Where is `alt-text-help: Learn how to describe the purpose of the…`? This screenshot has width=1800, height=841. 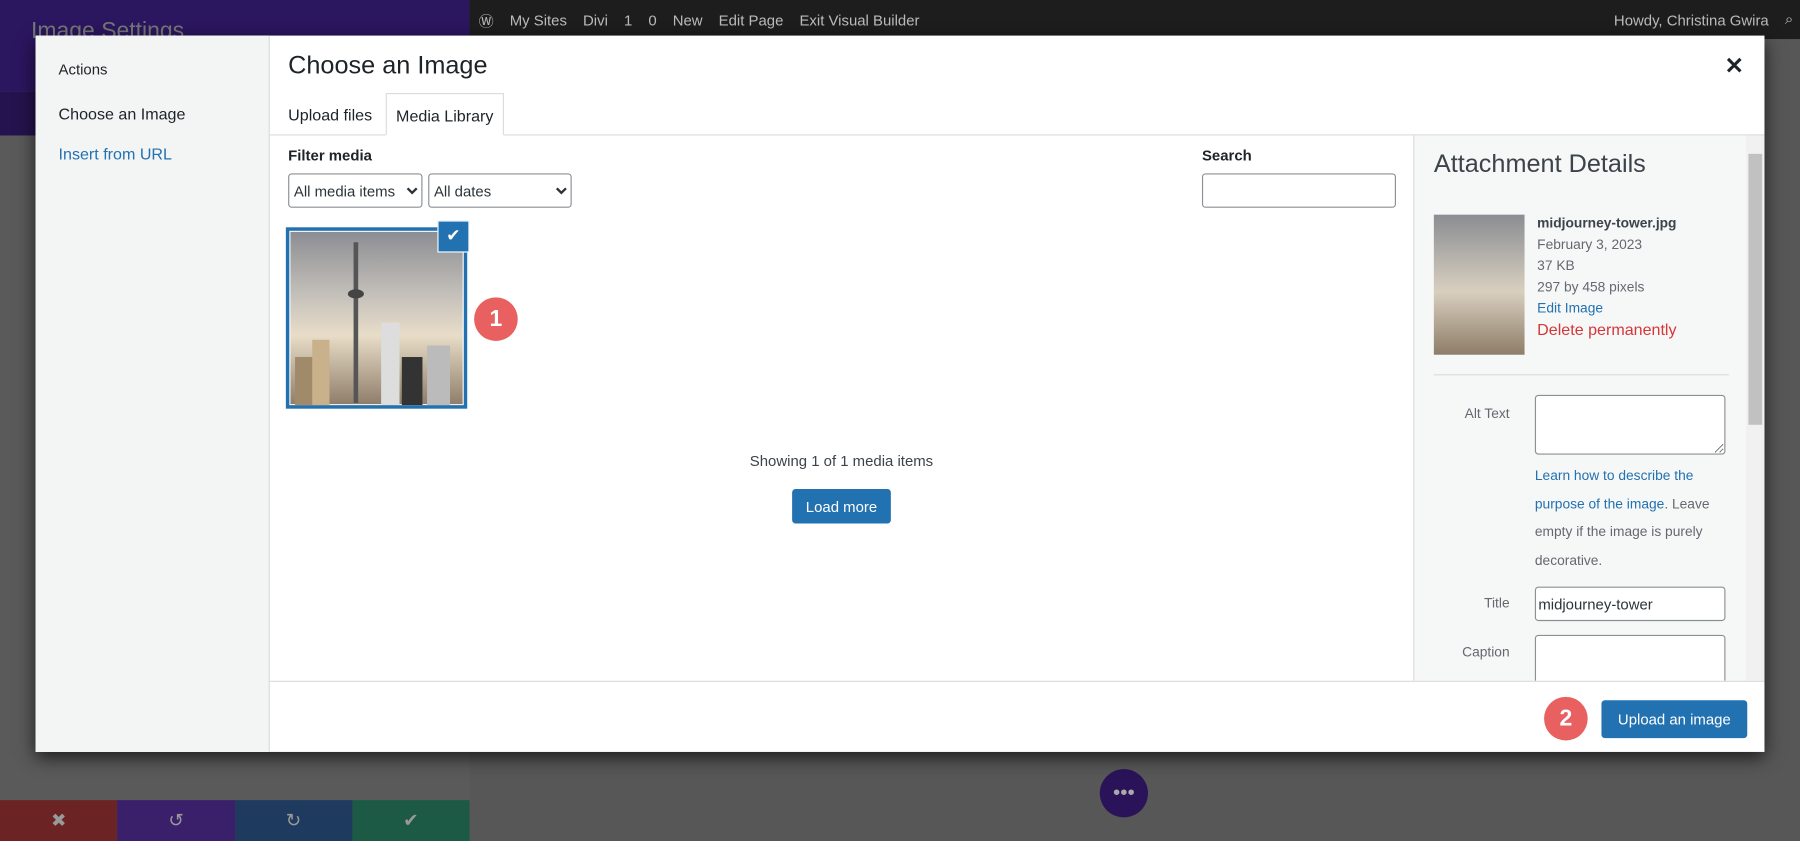 alt-text-help: Learn how to describe the purpose of the… is located at coordinates (1622, 517).